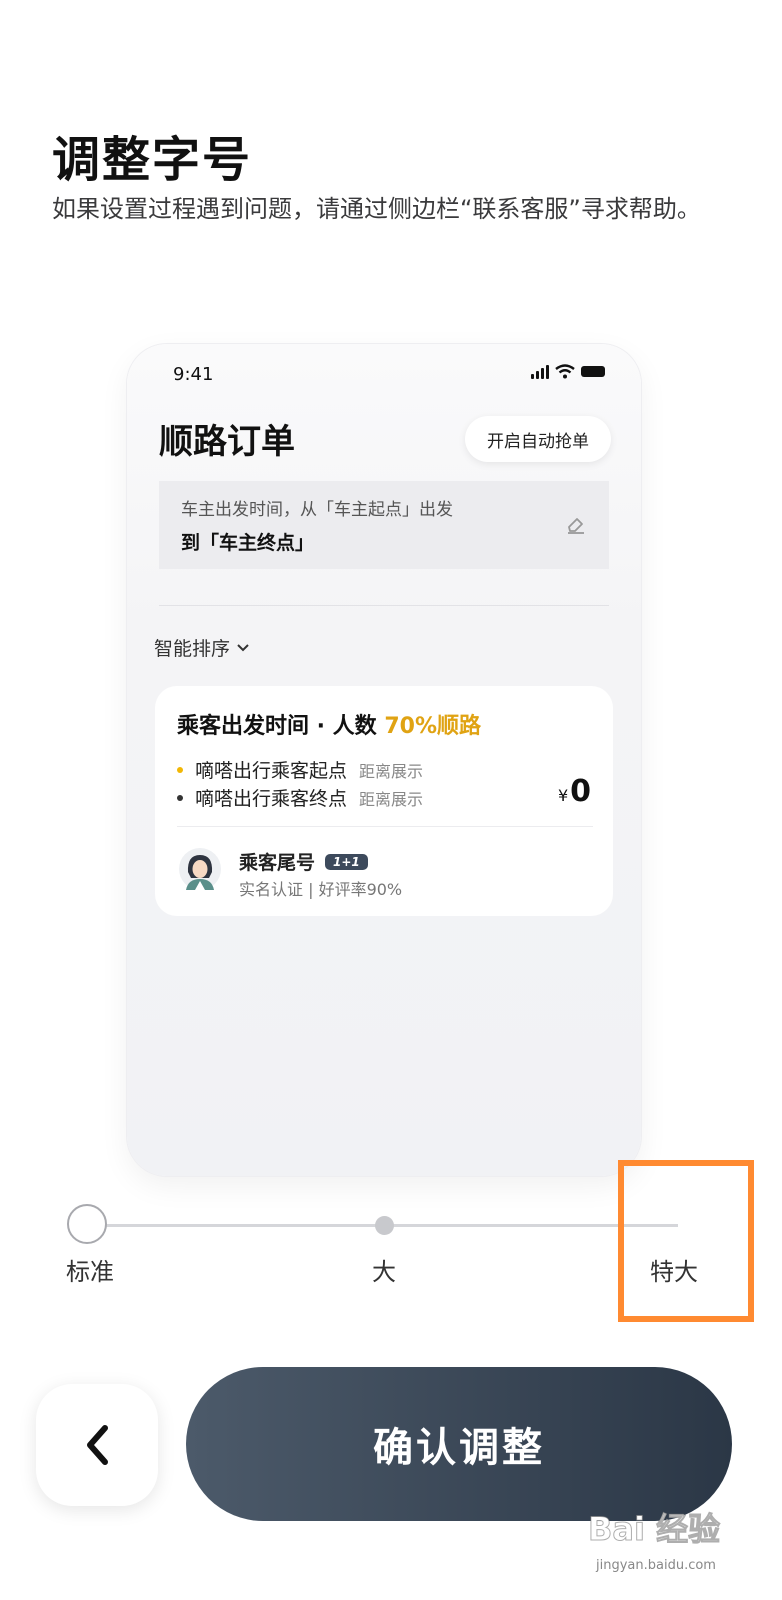 The image size is (782, 1600). Describe the element at coordinates (227, 442) in the screenshot. I see `order-title: 顺路订单` at that location.